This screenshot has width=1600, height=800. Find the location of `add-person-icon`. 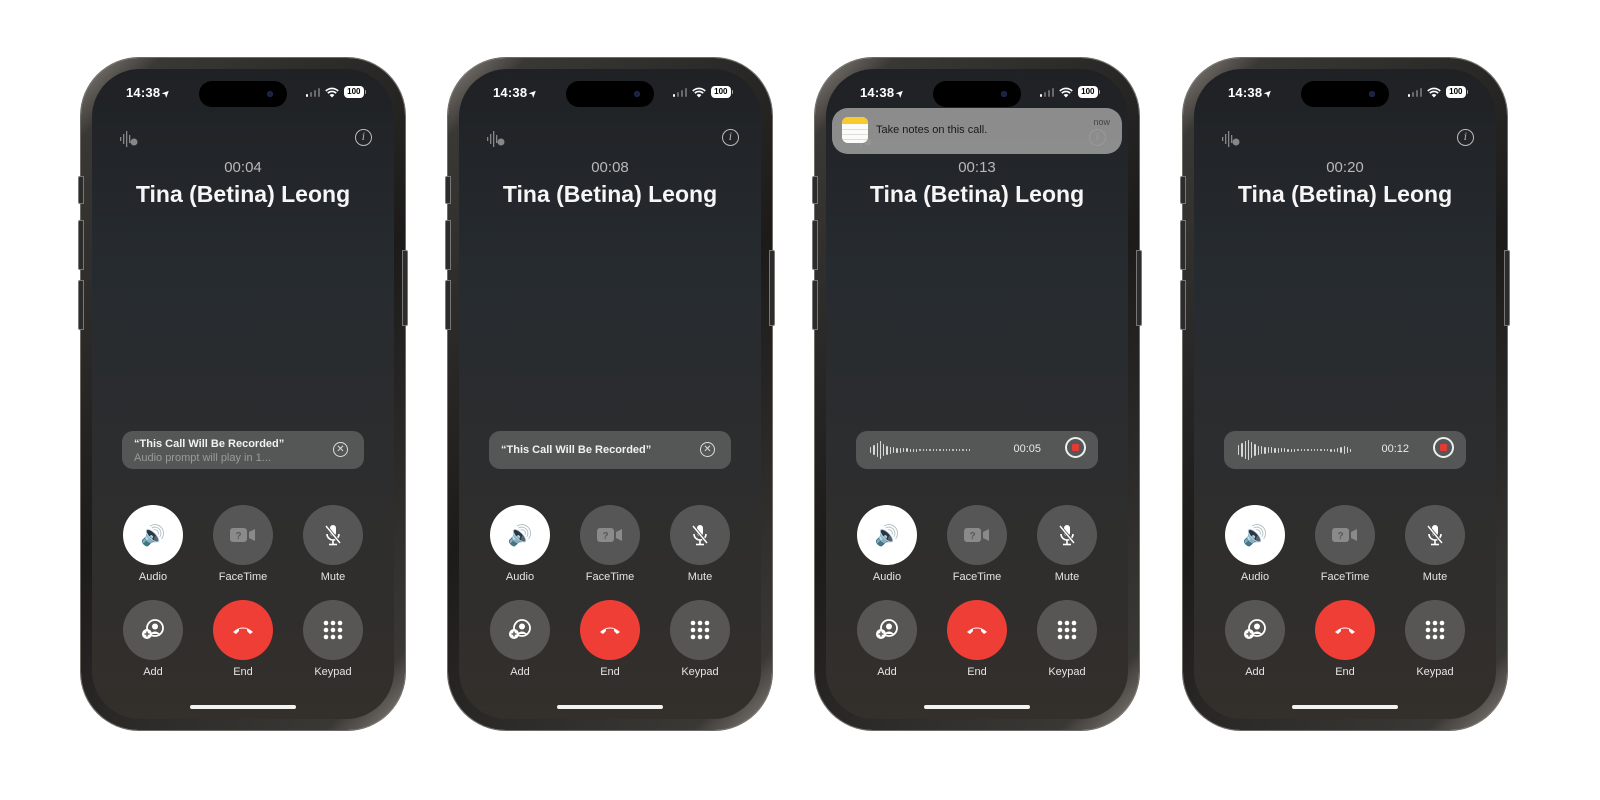

add-person-icon is located at coordinates (520, 630).